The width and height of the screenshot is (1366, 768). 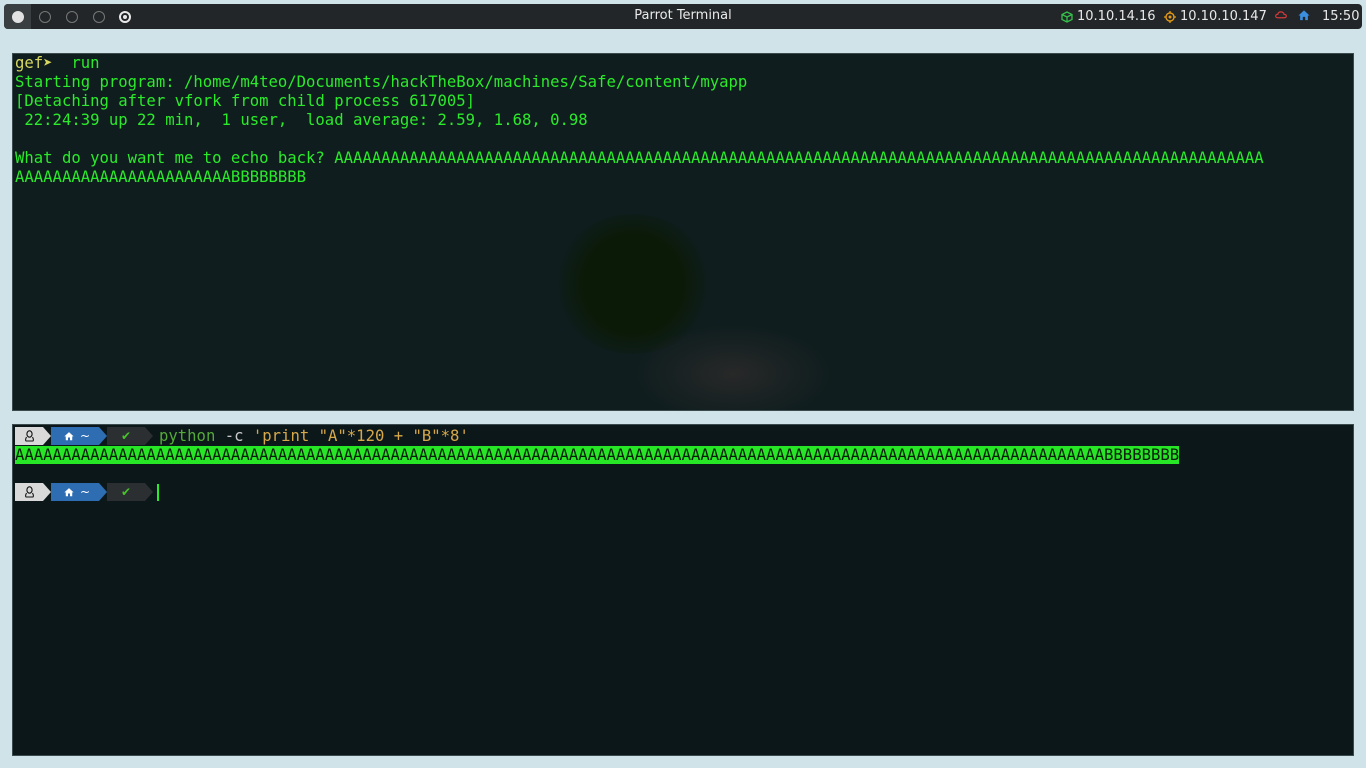 What do you see at coordinates (158, 492) in the screenshot?
I see `text-cursor` at bounding box center [158, 492].